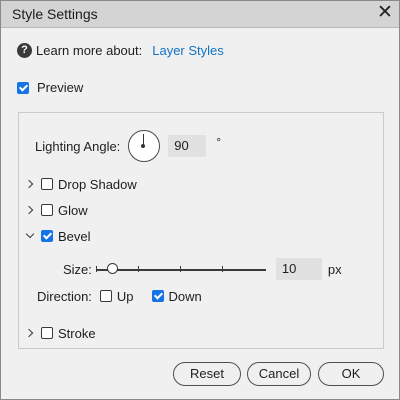  I want to click on ok-button: OK, so click(351, 374).